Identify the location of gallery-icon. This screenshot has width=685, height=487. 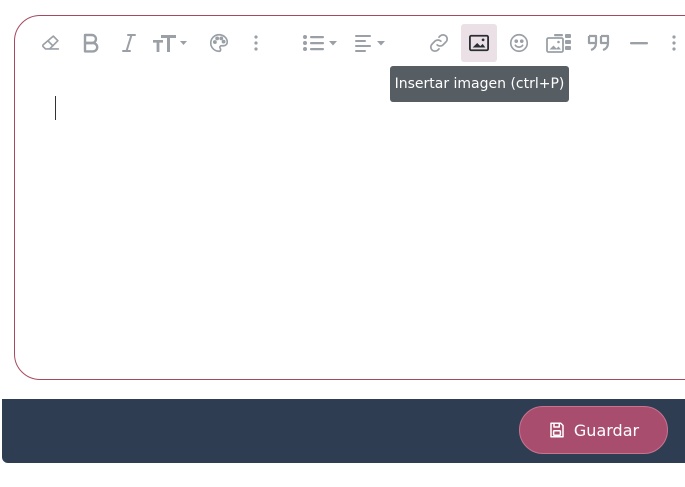
(559, 43).